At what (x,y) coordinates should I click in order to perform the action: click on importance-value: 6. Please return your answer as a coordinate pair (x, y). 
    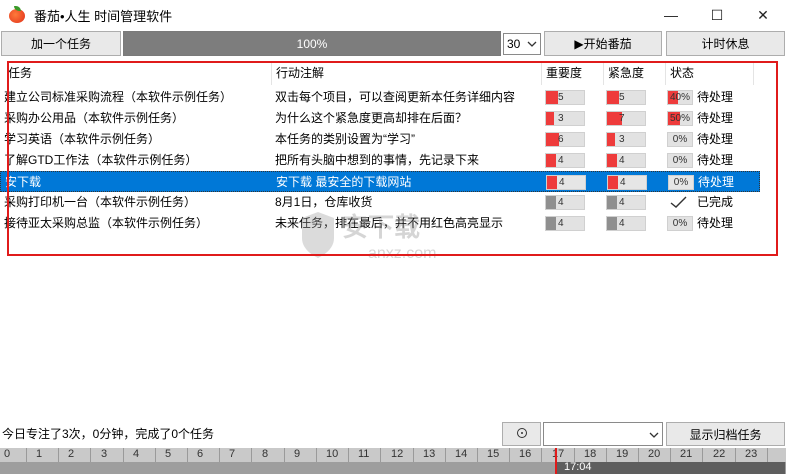
    Looking at the image, I should click on (561, 139).